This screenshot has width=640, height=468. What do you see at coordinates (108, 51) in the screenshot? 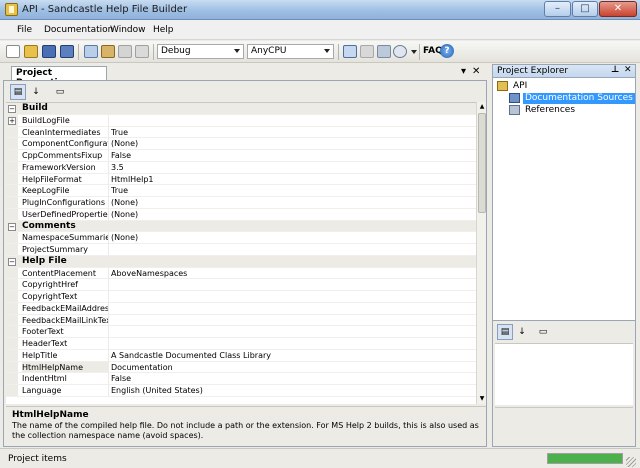
I see `build-all-icon` at bounding box center [108, 51].